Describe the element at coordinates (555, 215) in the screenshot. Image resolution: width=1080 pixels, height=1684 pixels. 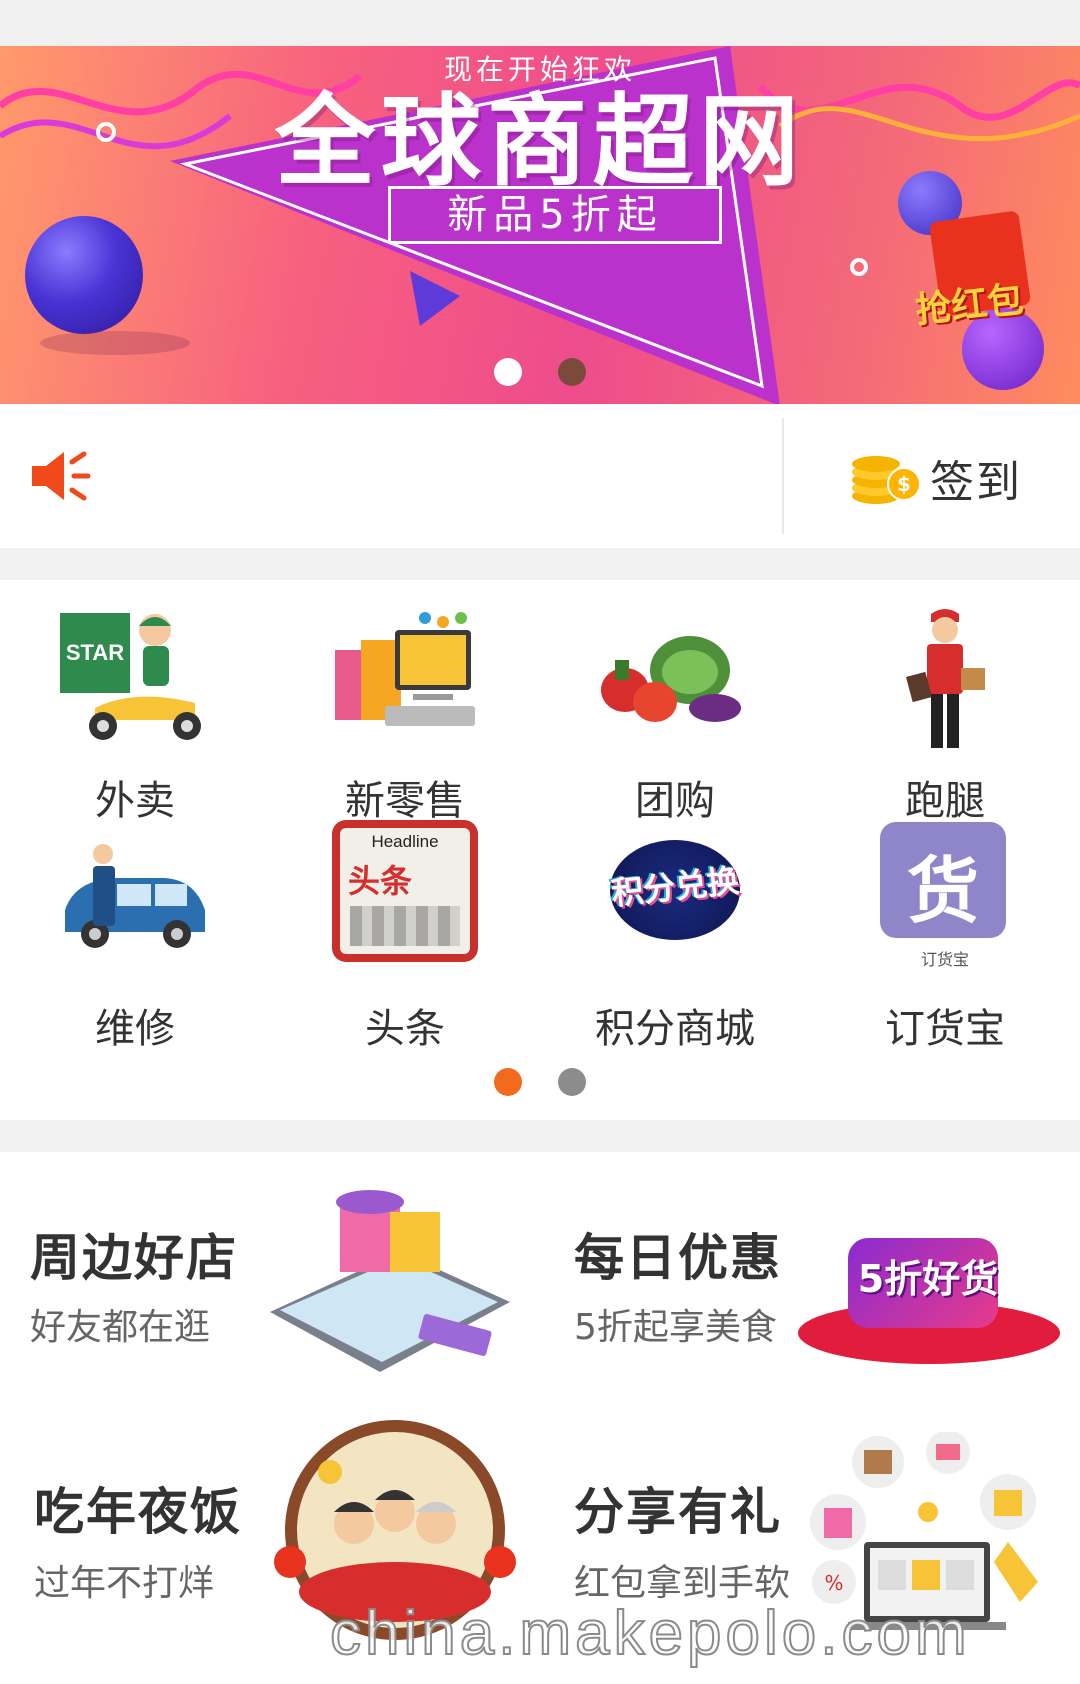
I see `banner-tagline: 新品5折起` at that location.